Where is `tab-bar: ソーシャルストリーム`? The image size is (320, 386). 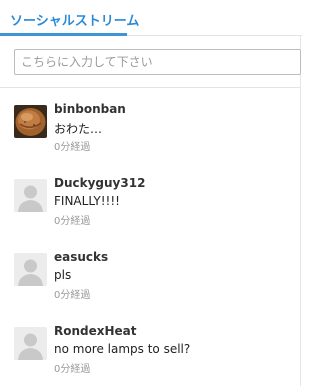 tab-bar: ソーシャルストリーム is located at coordinates (151, 18).